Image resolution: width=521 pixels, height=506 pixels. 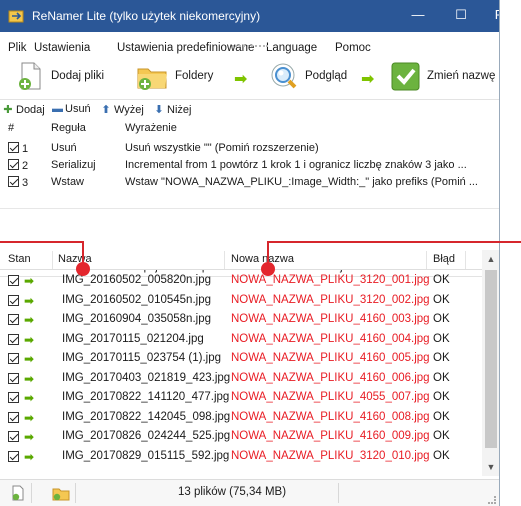 What do you see at coordinates (326, 76) in the screenshot?
I see `preview-label: Podgląd` at bounding box center [326, 76].